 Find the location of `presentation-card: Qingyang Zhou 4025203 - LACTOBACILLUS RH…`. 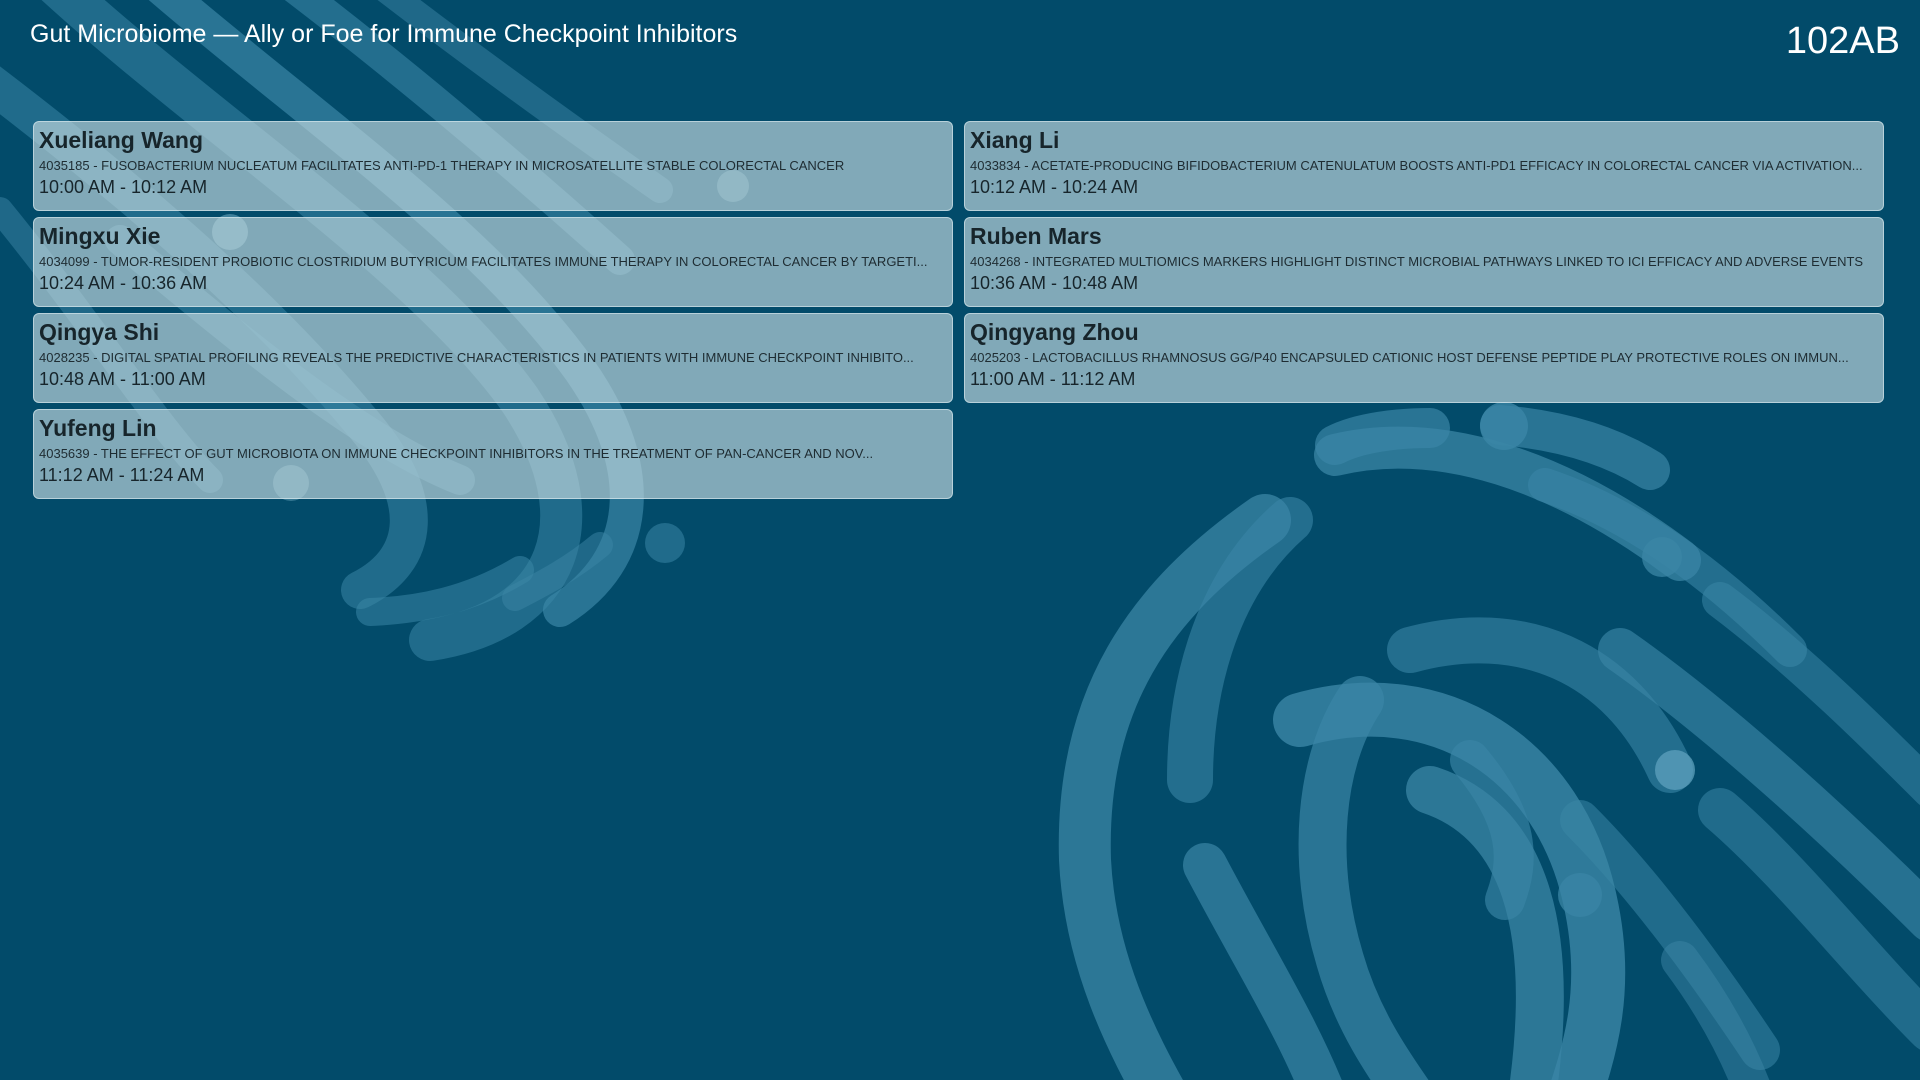

presentation-card: Qingyang Zhou 4025203 - LACTOBACILLUS RH… is located at coordinates (1424, 358).